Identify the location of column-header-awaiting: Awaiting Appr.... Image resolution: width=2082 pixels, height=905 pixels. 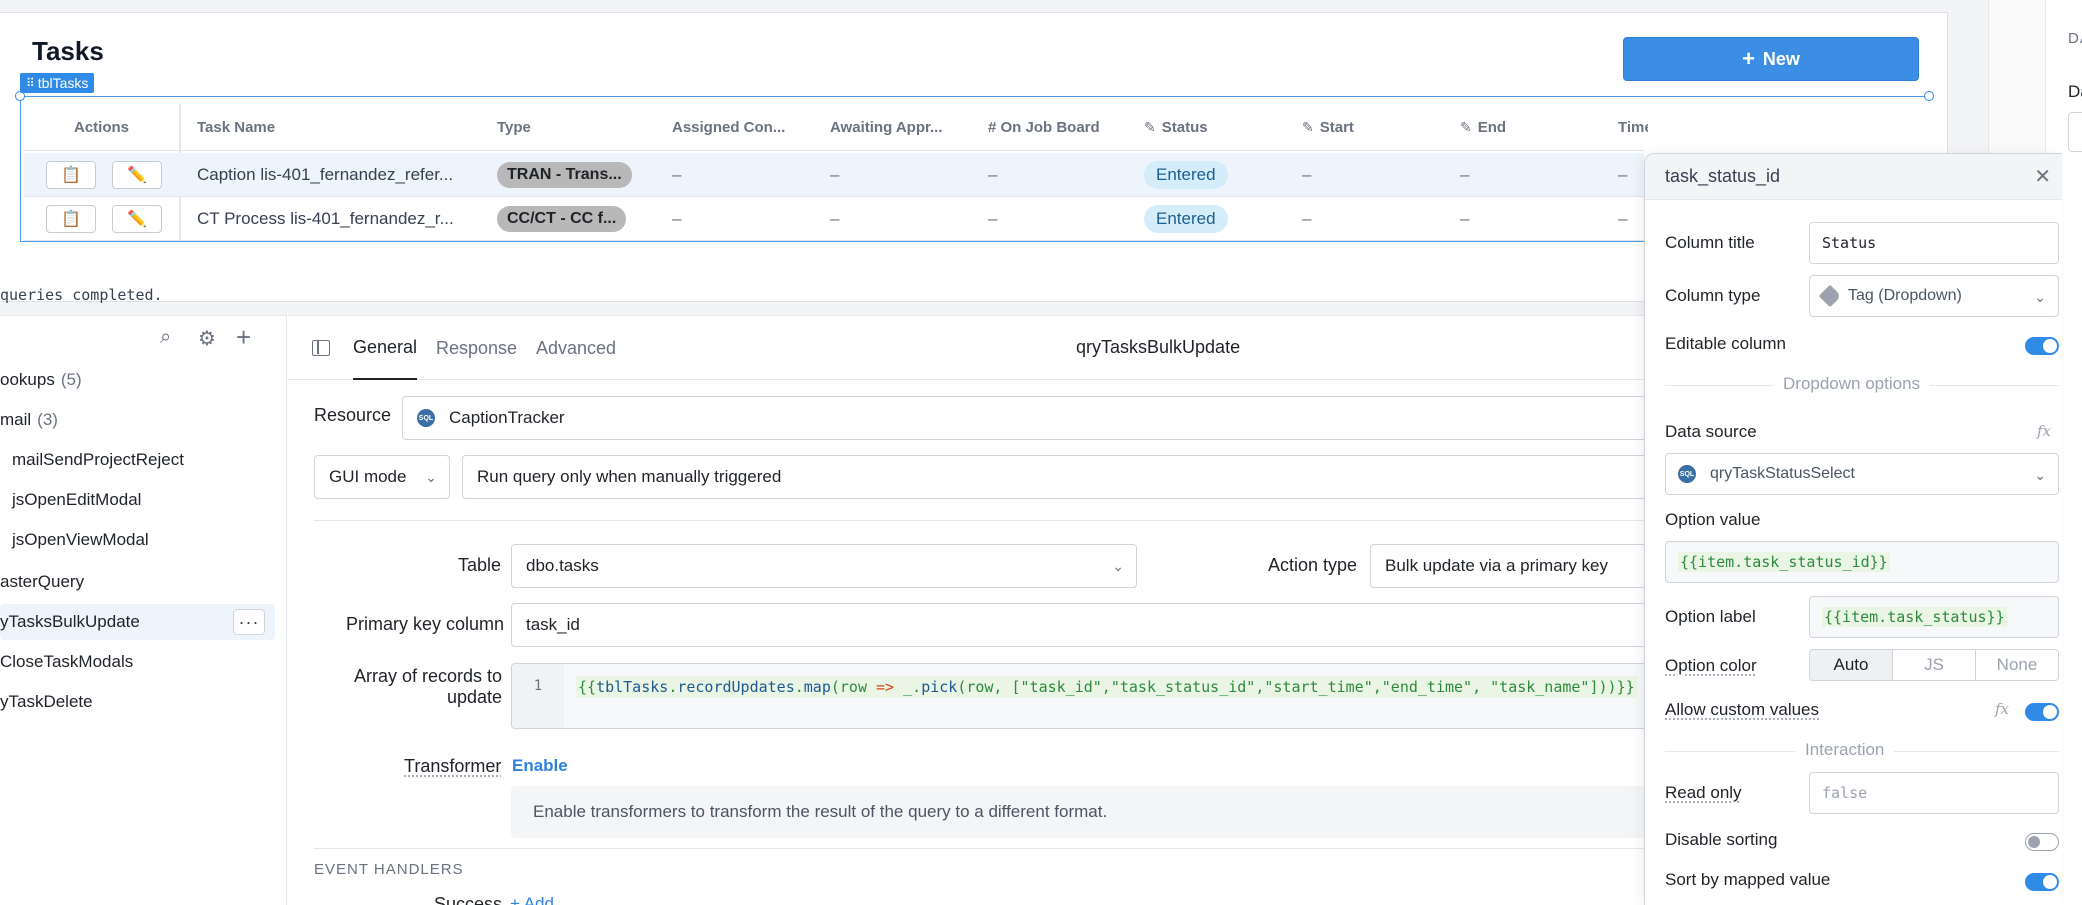
(905, 127).